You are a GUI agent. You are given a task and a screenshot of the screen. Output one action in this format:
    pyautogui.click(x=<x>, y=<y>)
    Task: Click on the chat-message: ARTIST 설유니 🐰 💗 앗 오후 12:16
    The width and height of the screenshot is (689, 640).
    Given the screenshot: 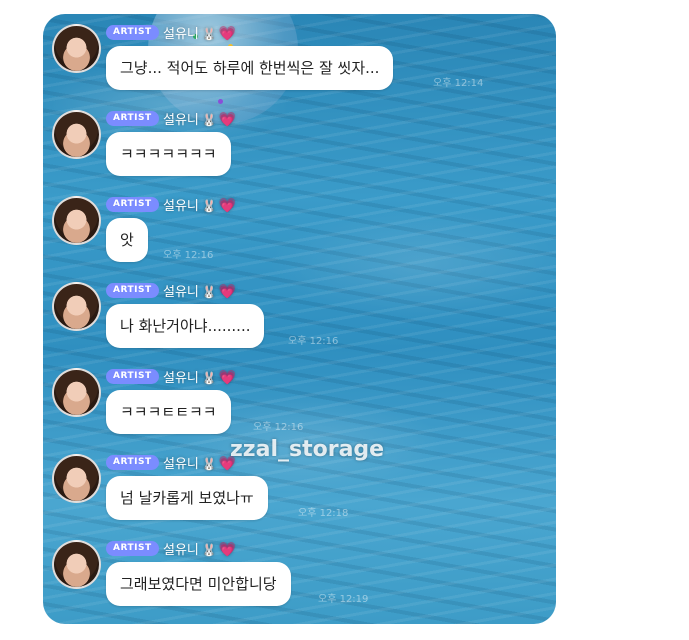 What is the action you would take?
    pyautogui.click(x=299, y=228)
    